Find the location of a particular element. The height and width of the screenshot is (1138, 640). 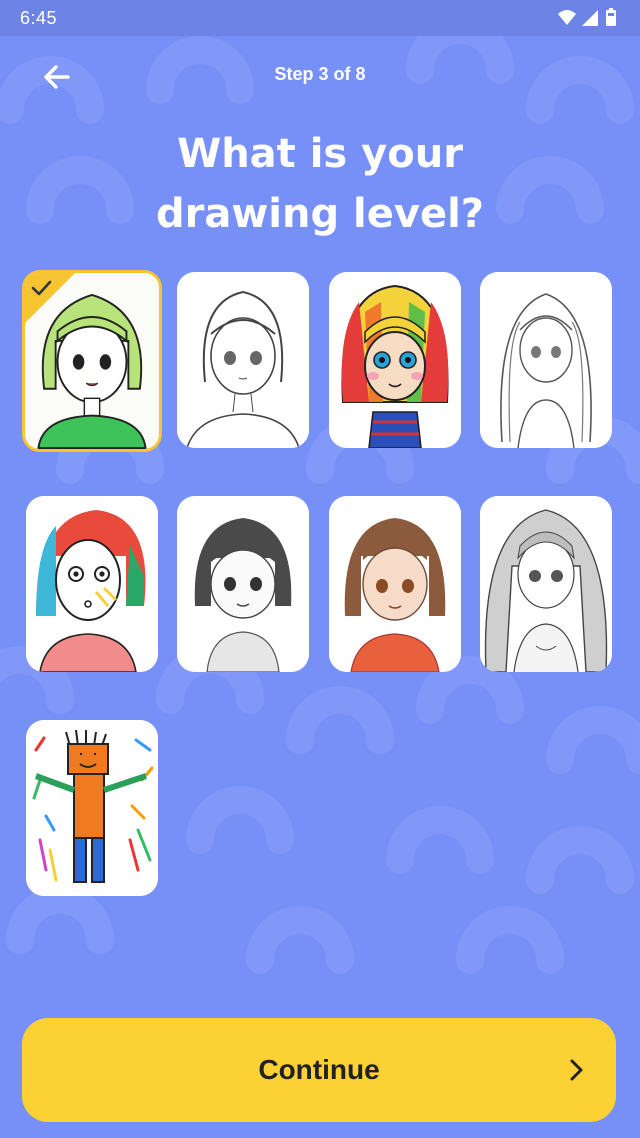

drawing-brown-hair-child is located at coordinates (395, 584).